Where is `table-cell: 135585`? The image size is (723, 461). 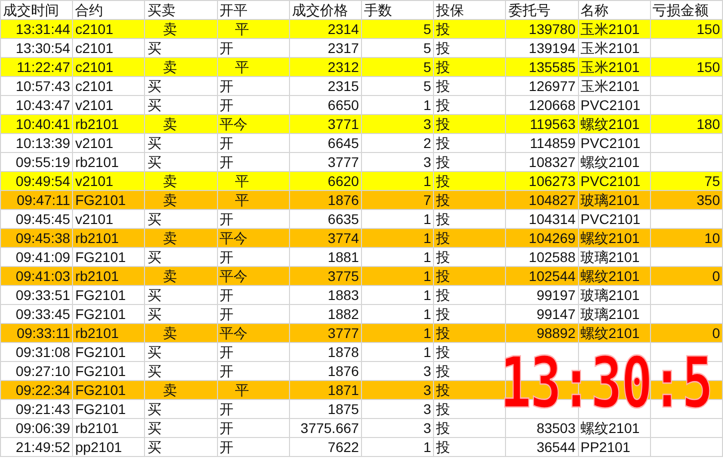 table-cell: 135585 is located at coordinates (552, 67).